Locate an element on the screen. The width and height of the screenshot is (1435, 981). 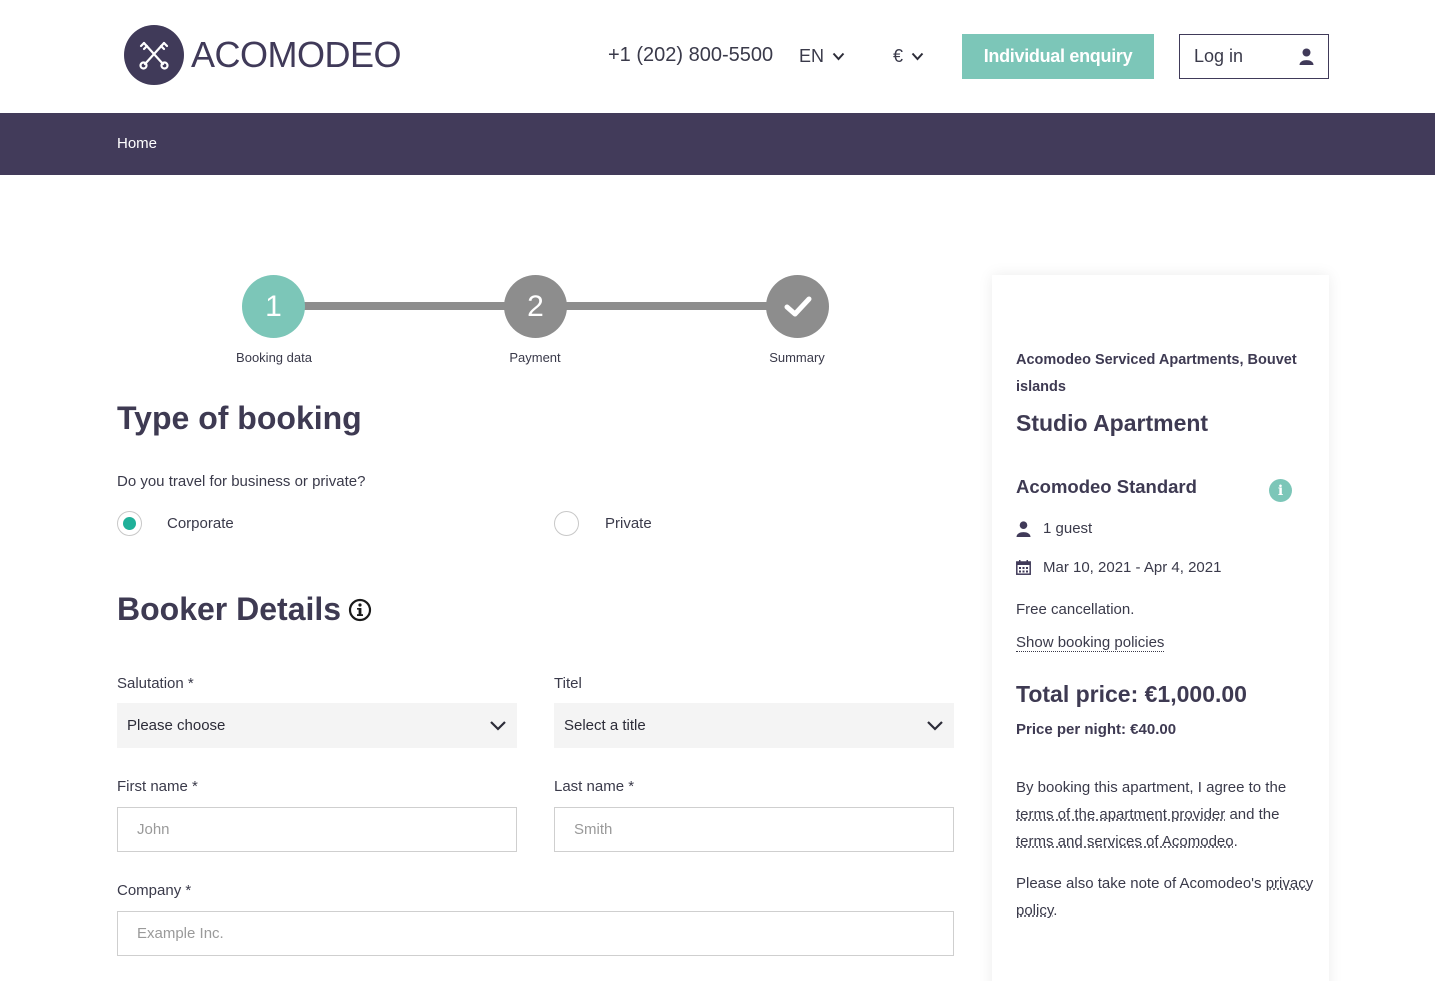
step-3-label: Summary is located at coordinates (797, 357).